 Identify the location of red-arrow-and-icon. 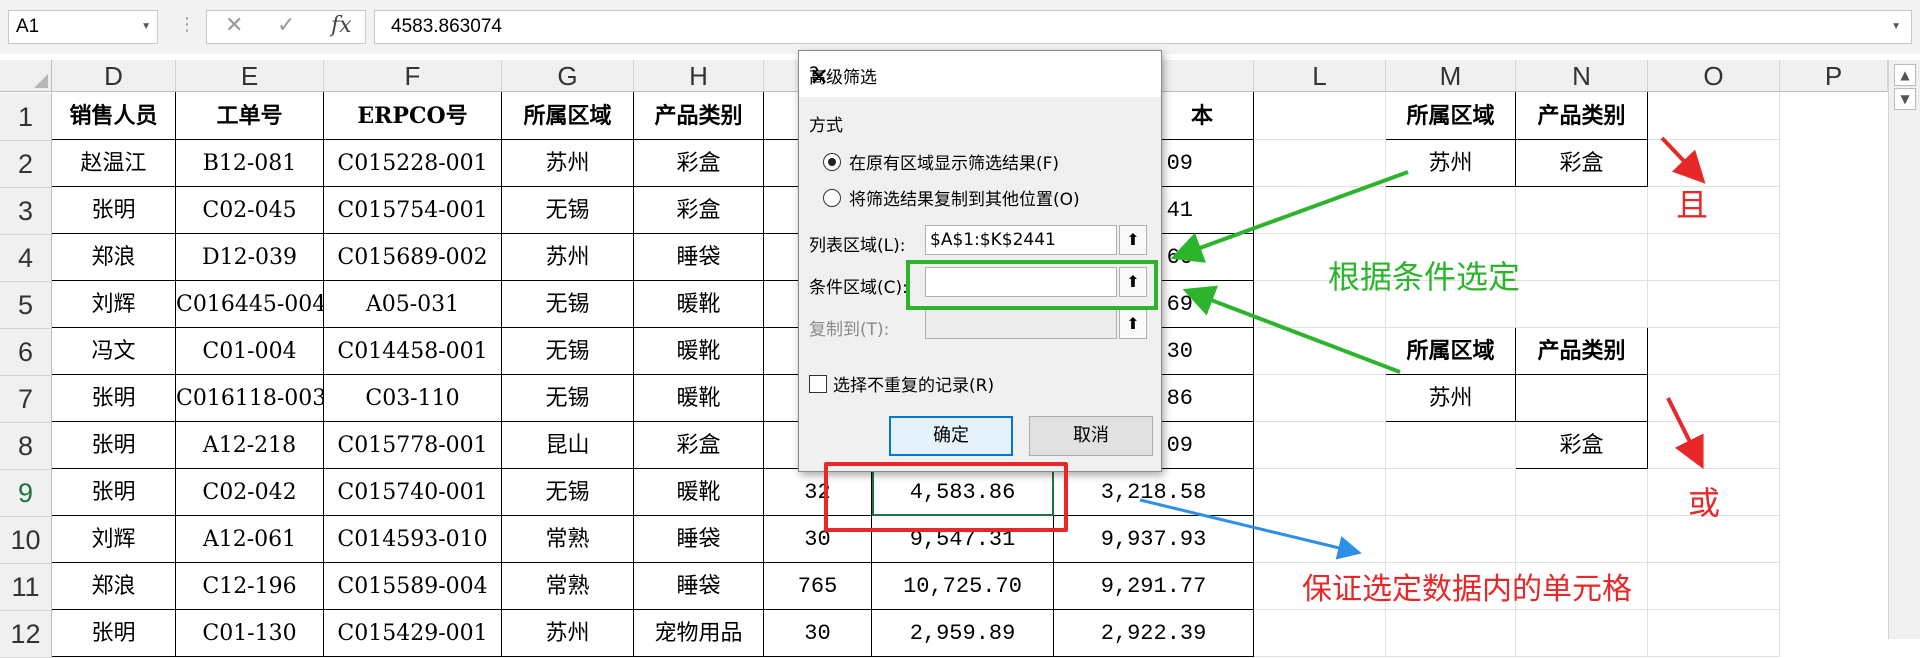
(1683, 160).